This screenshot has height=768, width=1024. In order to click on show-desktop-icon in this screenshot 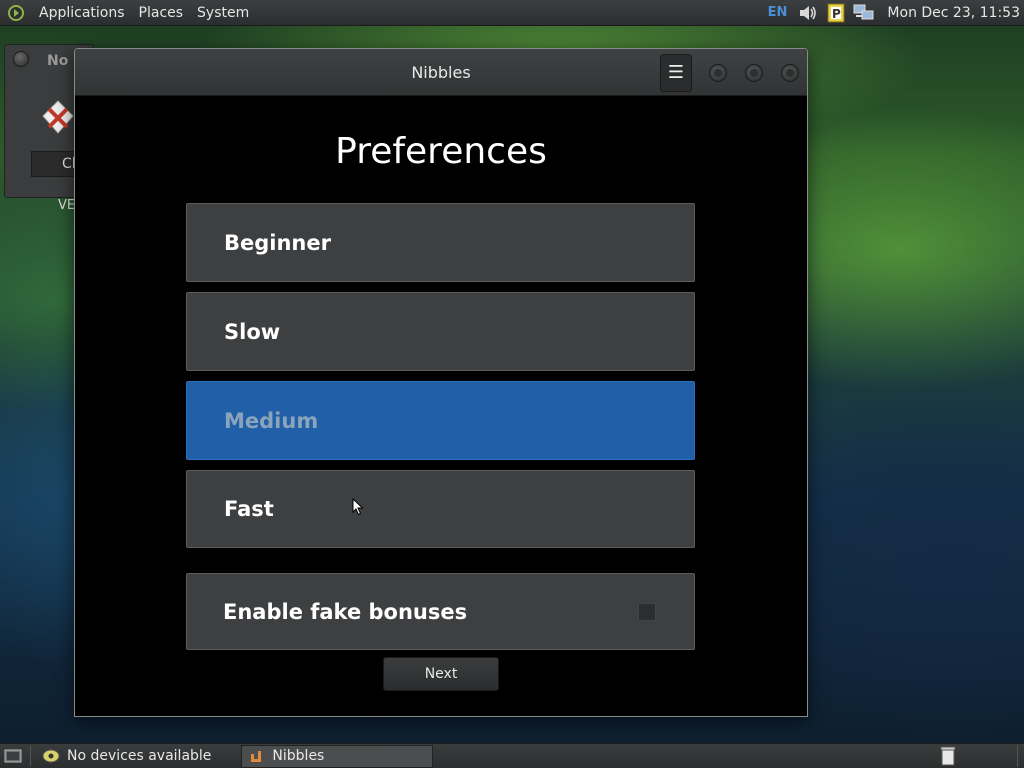, I will do `click(13, 756)`.